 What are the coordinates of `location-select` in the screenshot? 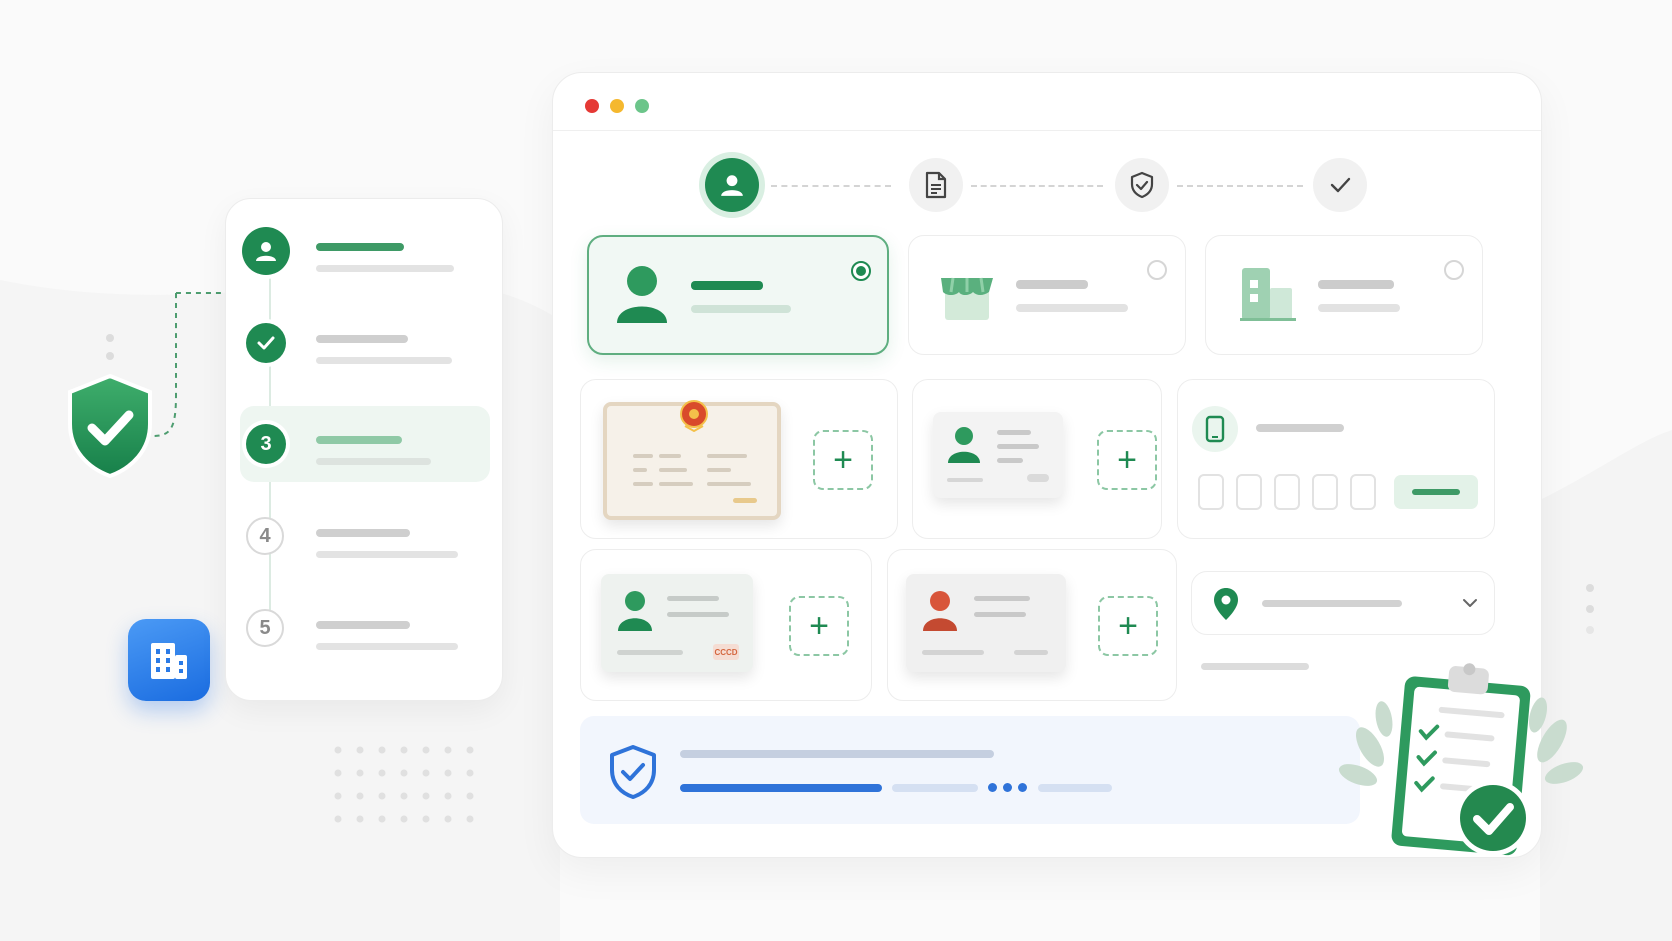 It's located at (1343, 603).